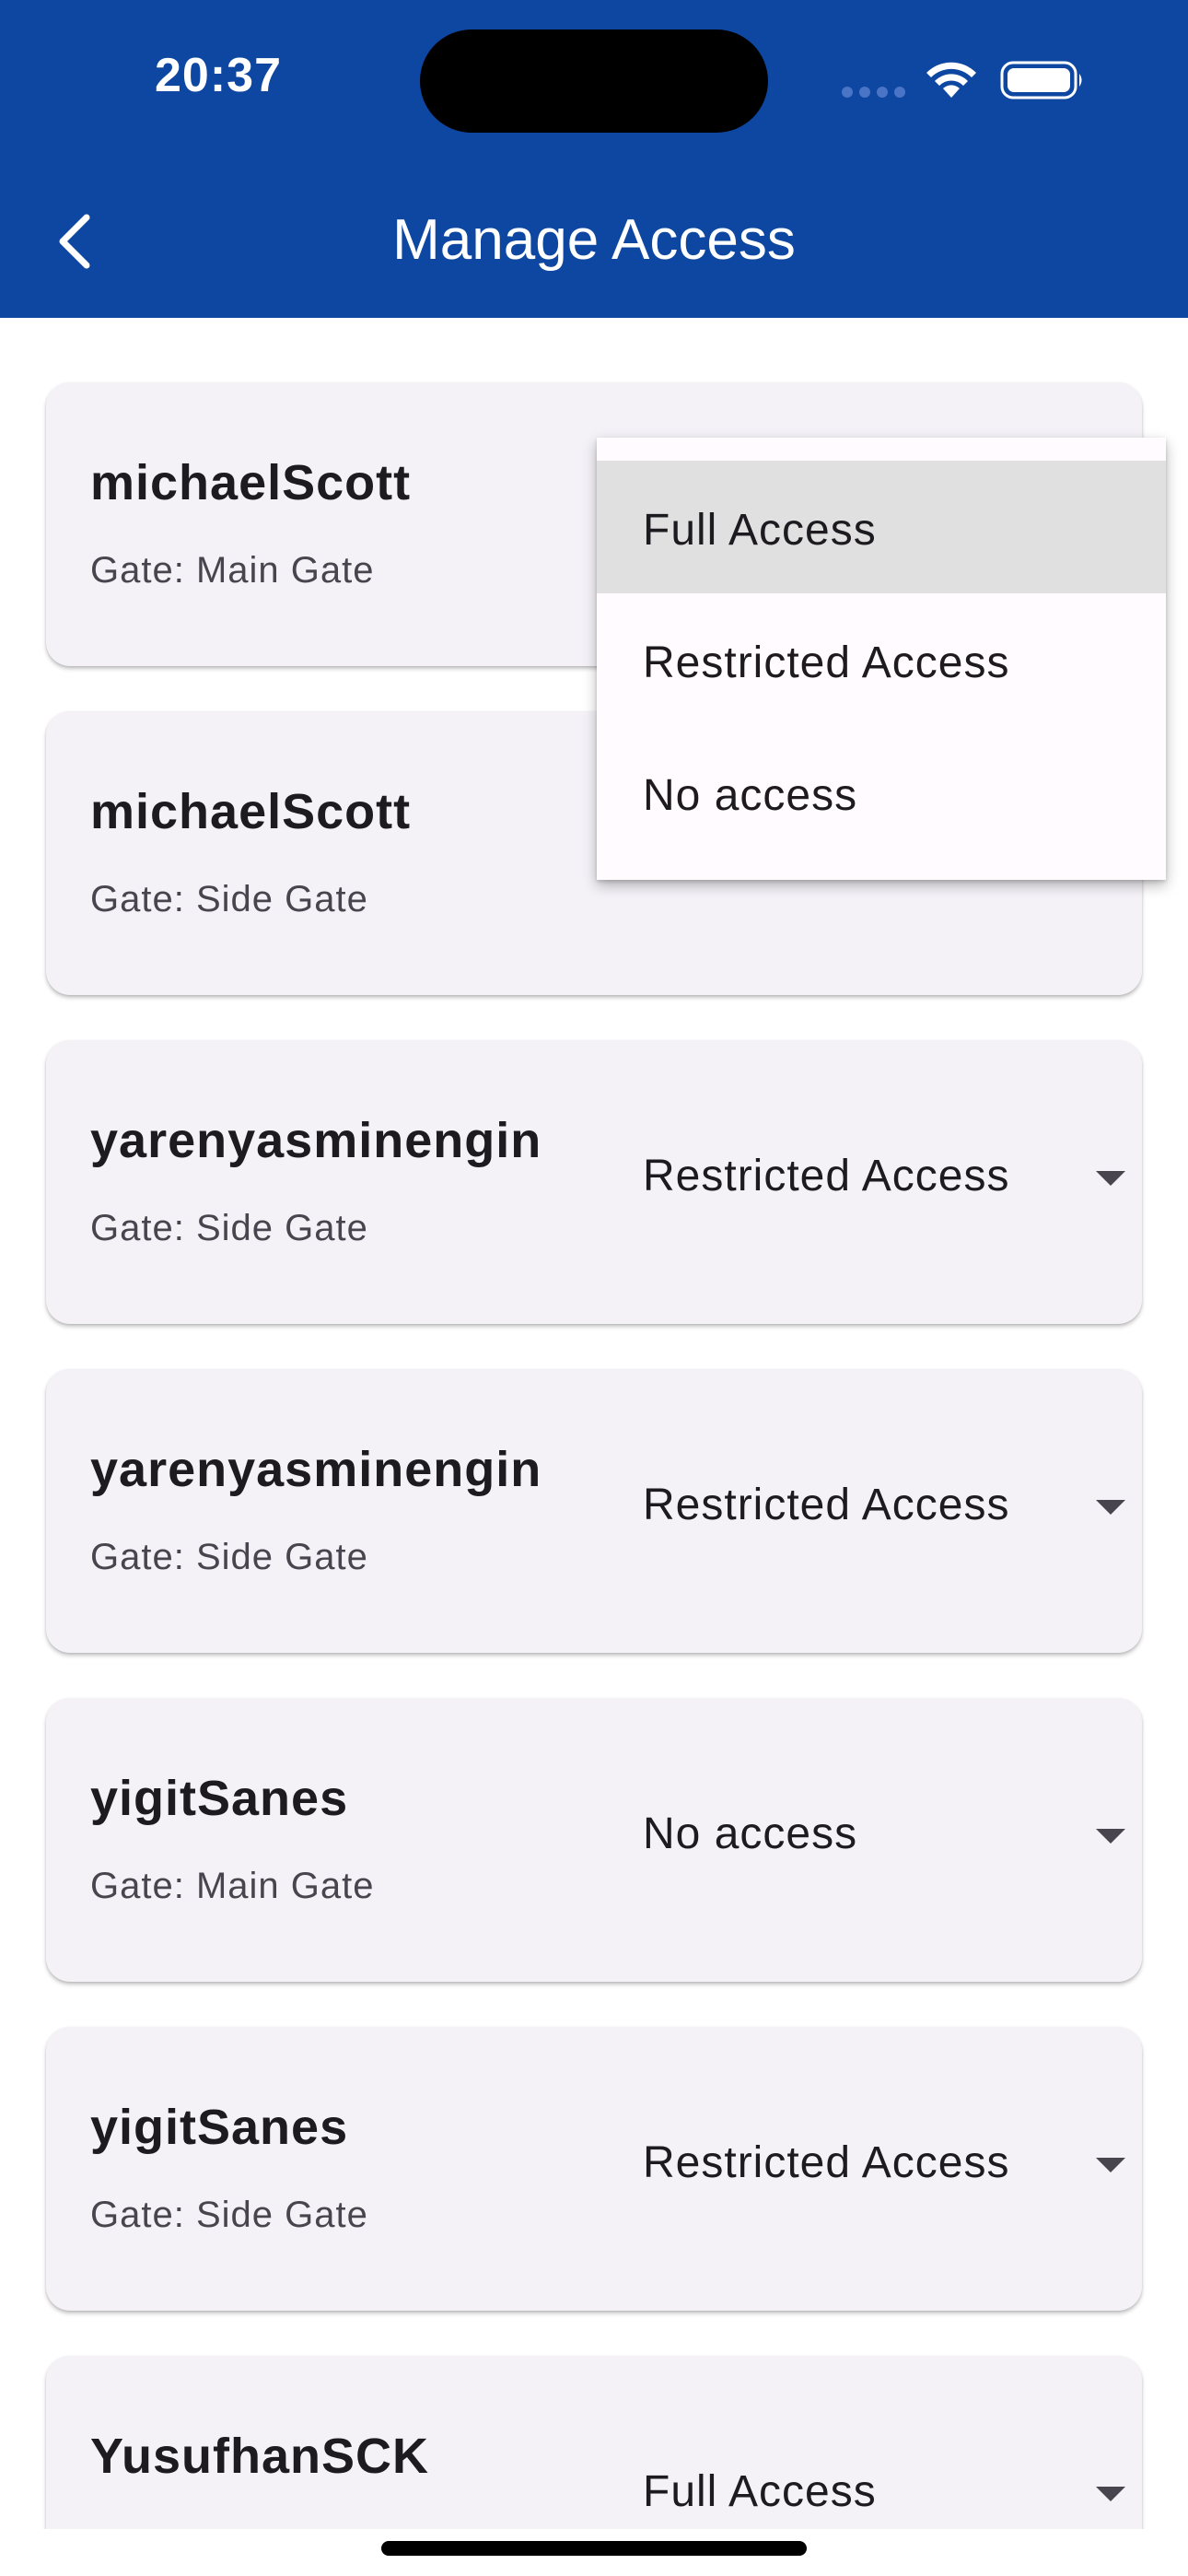  I want to click on access-level-value: No access, so click(750, 1833).